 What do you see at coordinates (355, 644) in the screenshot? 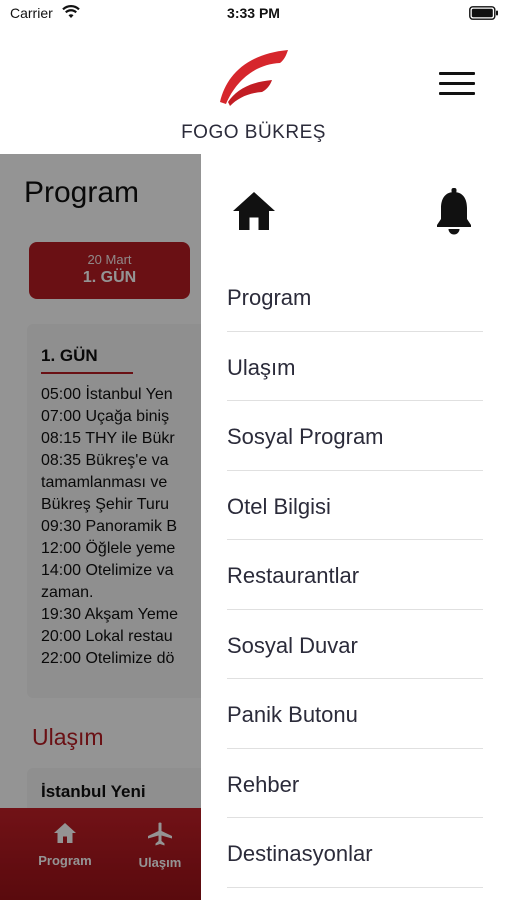
I see `menu-item-sosyal-duvar: Sosyal Duvar` at bounding box center [355, 644].